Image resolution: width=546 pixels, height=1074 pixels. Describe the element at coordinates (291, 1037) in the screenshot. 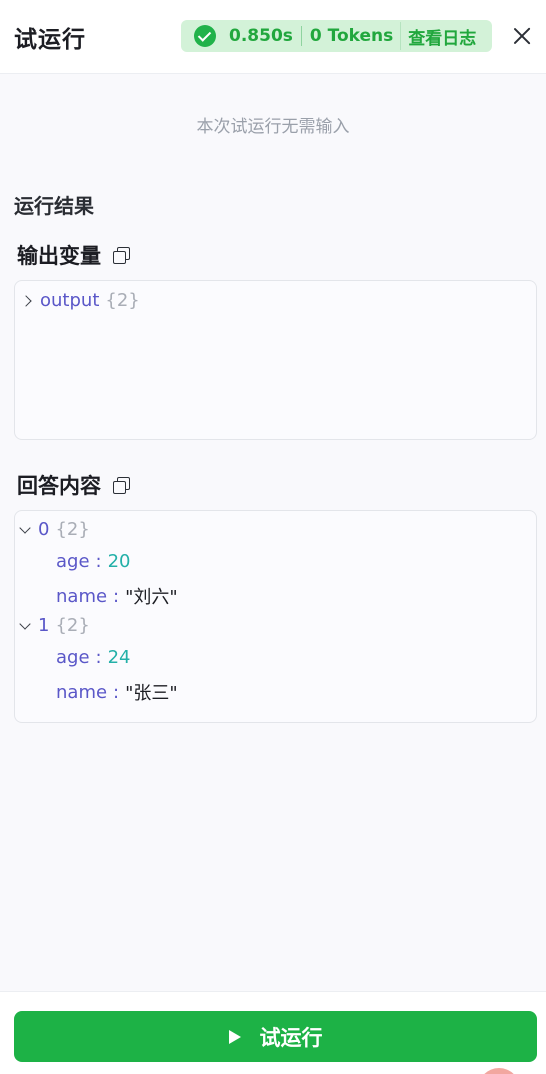

I see `run-button-label: 试运行` at that location.